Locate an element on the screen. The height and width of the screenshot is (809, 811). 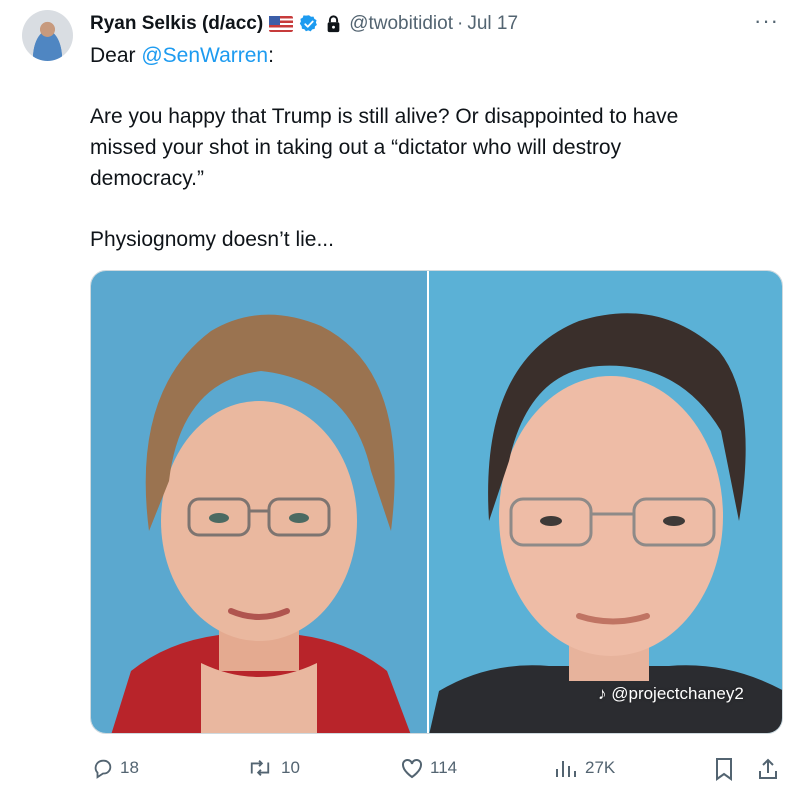
tweet-date: Jul 17 is located at coordinates (492, 24).